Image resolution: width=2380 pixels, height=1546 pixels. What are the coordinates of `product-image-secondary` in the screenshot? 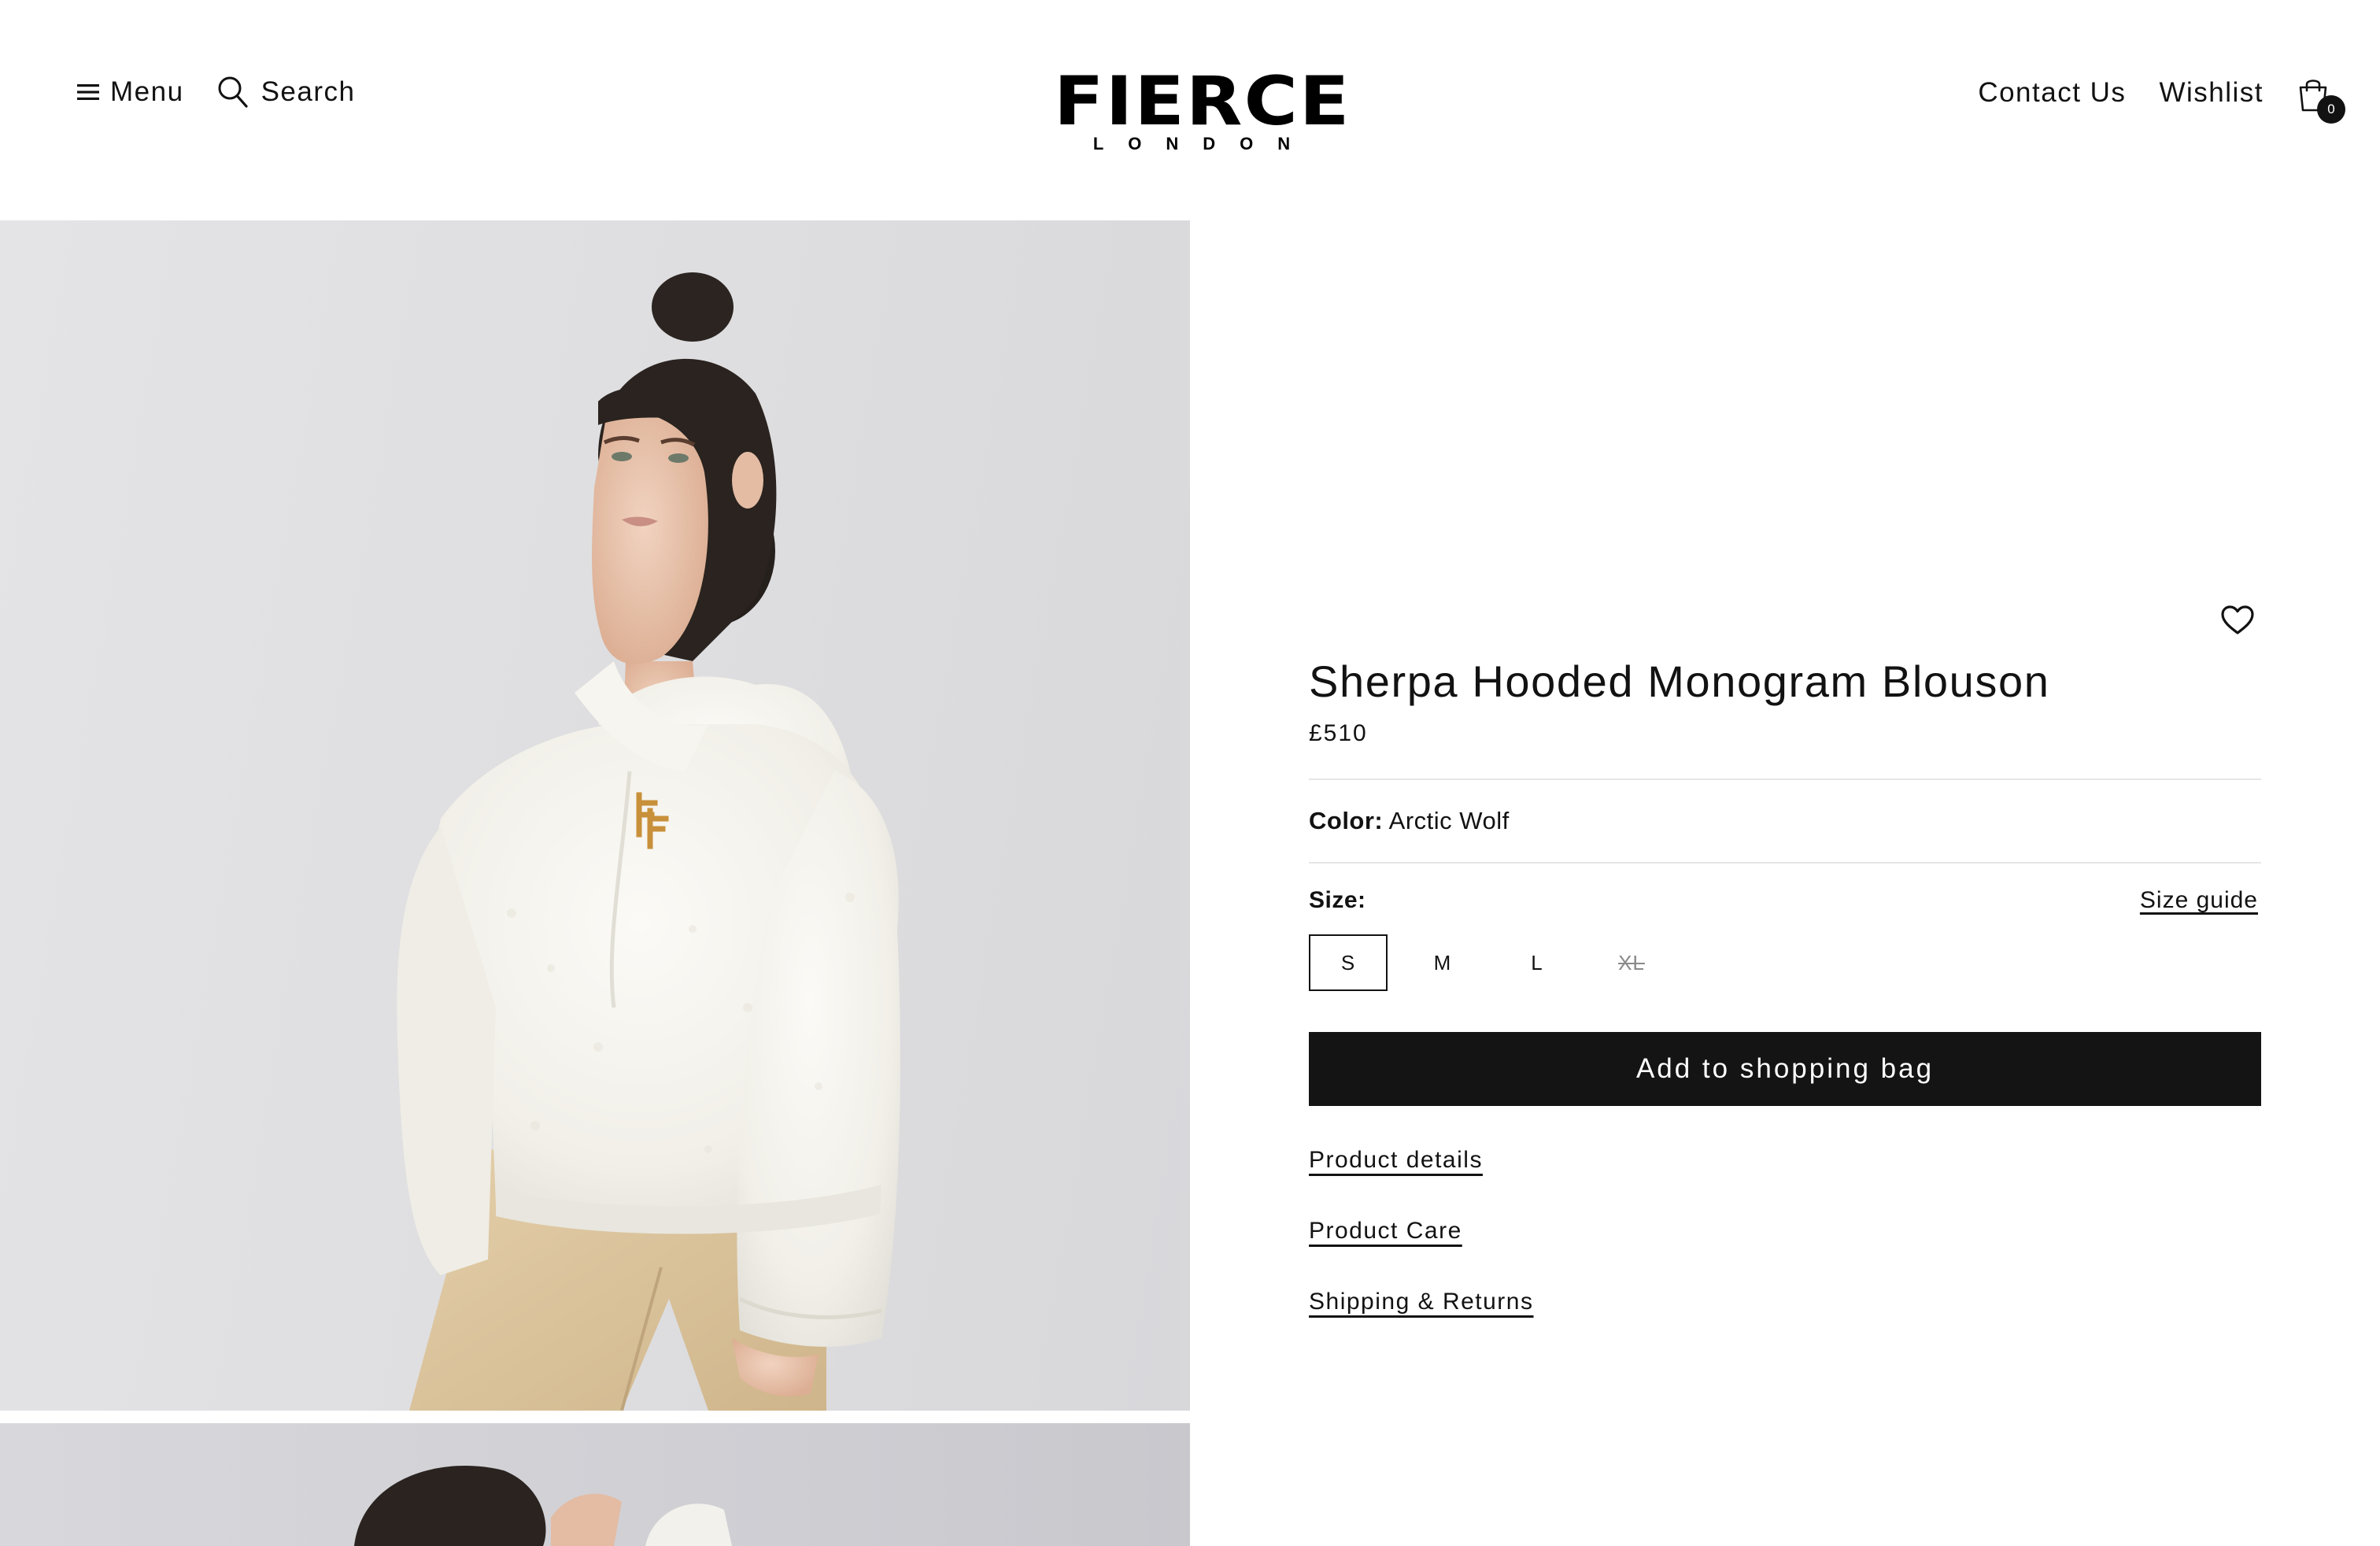 It's located at (595, 1484).